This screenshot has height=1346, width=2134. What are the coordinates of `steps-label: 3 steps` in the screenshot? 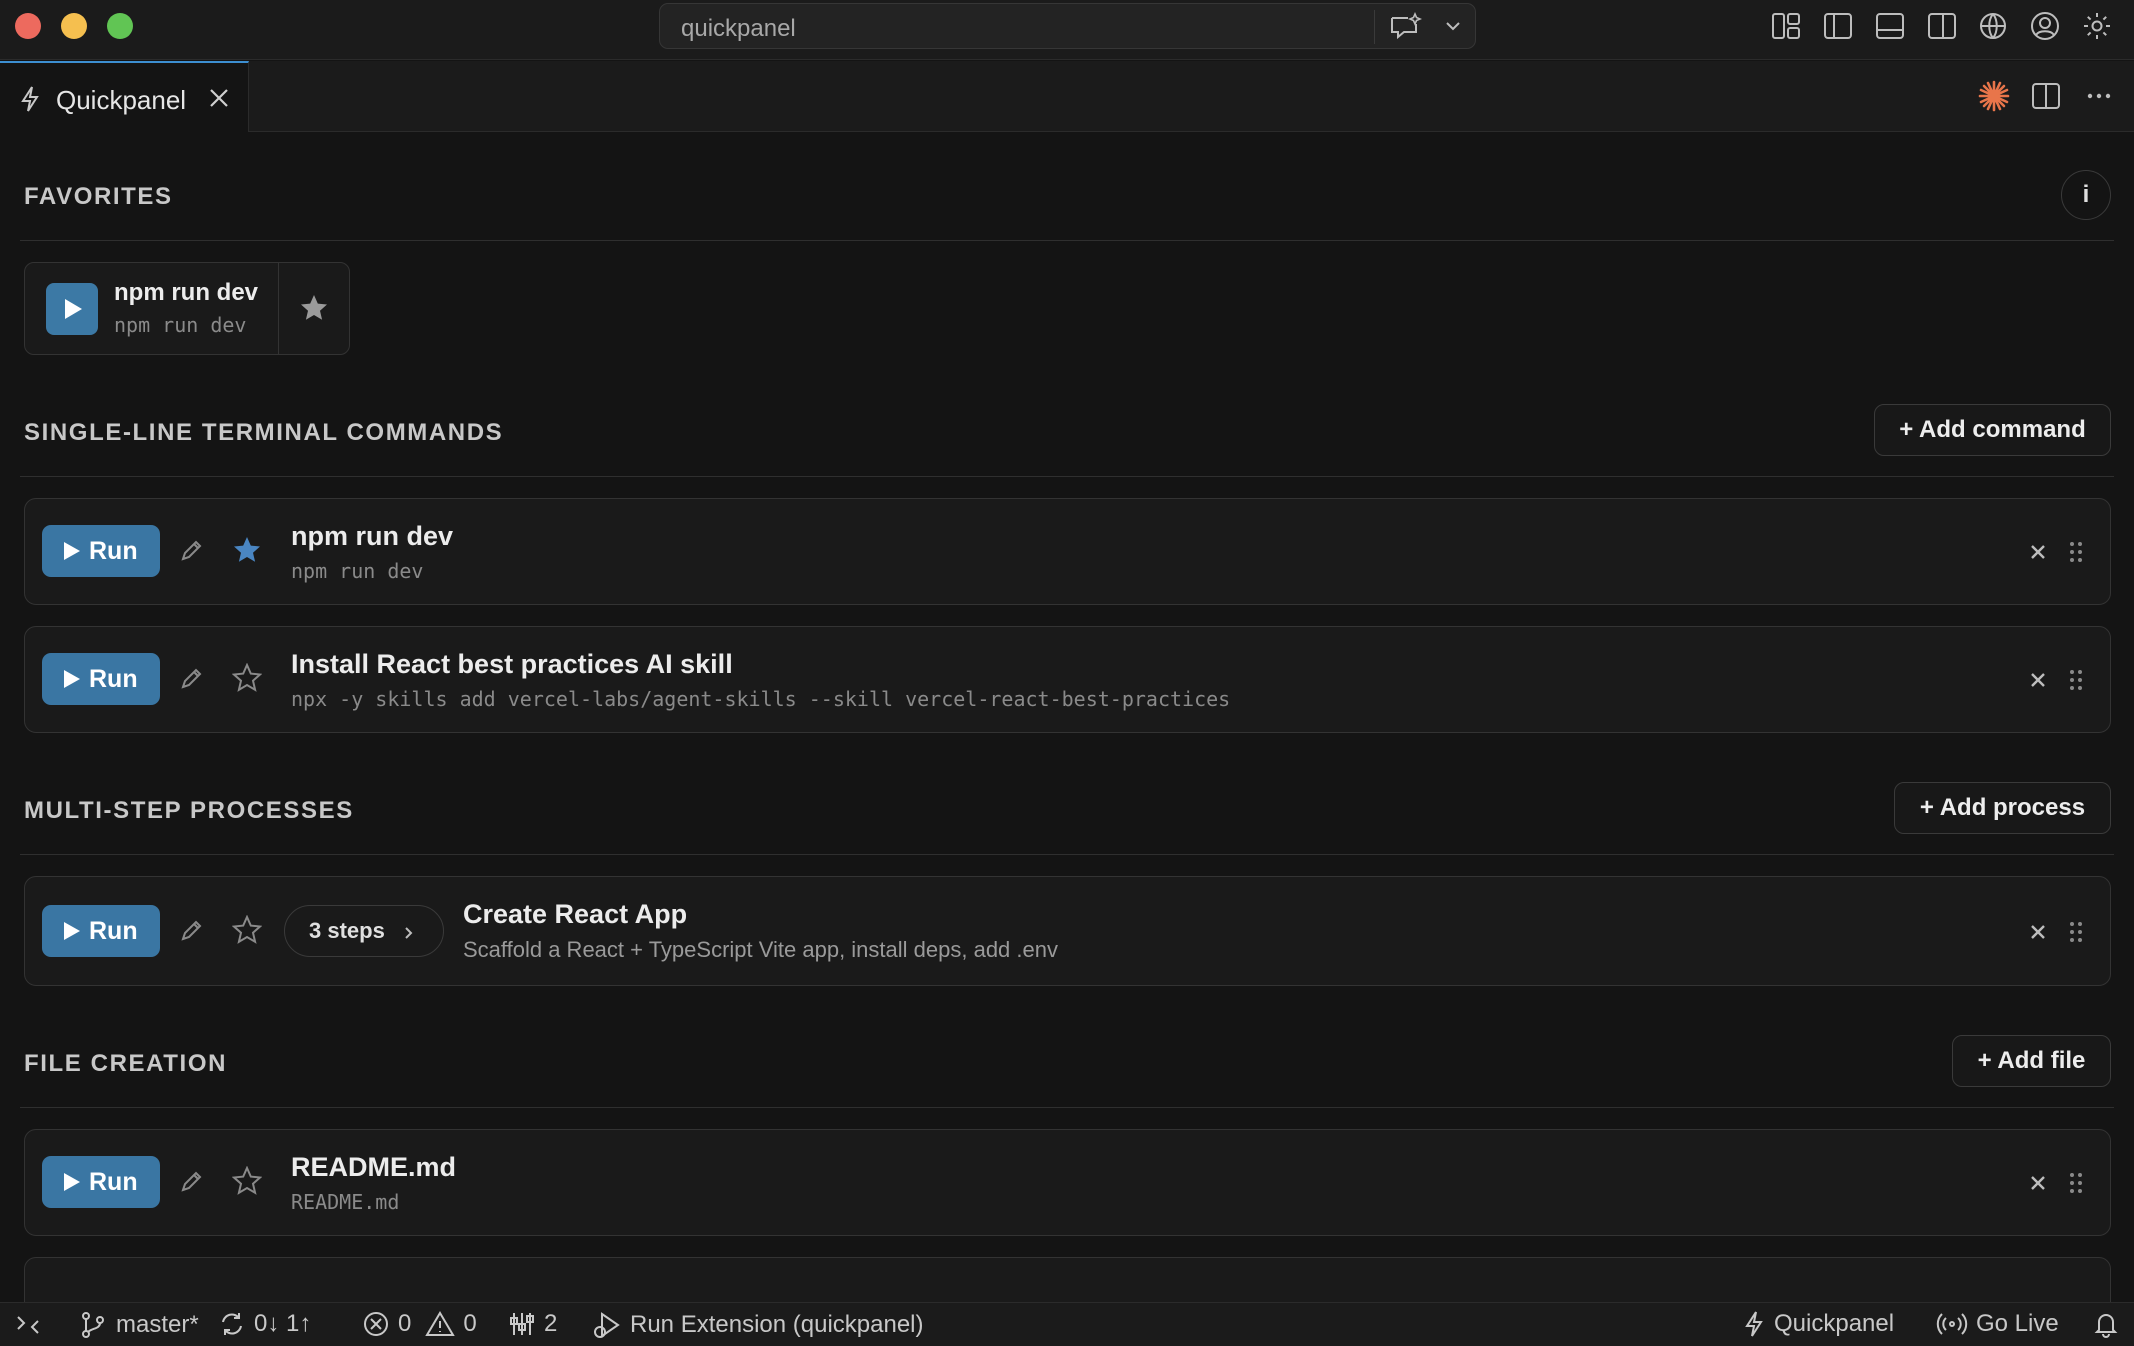 It's located at (347, 930).